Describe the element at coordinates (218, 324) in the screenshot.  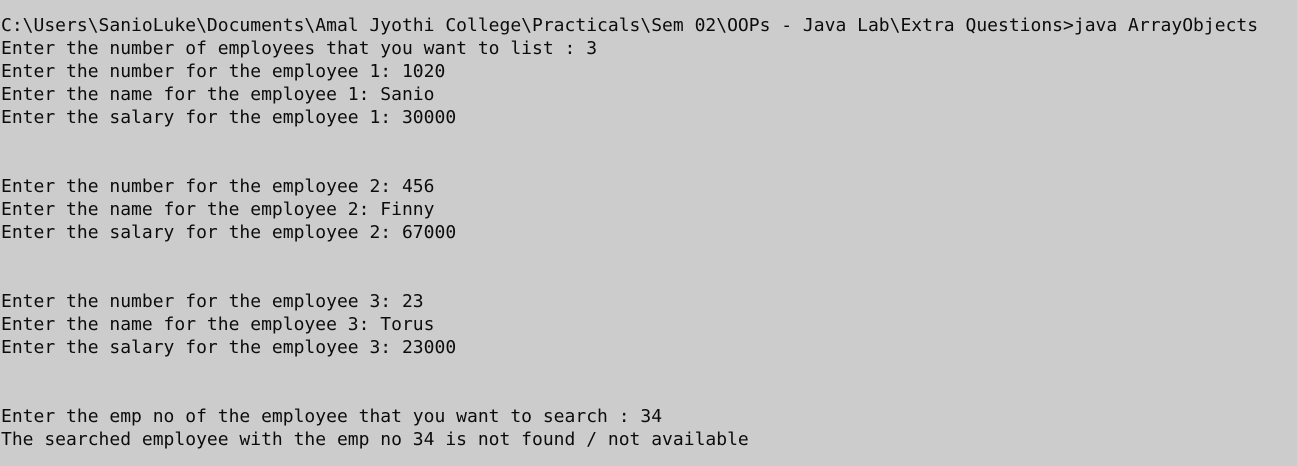
I see `output-line: Enter the name for the employee 3: Torus` at that location.